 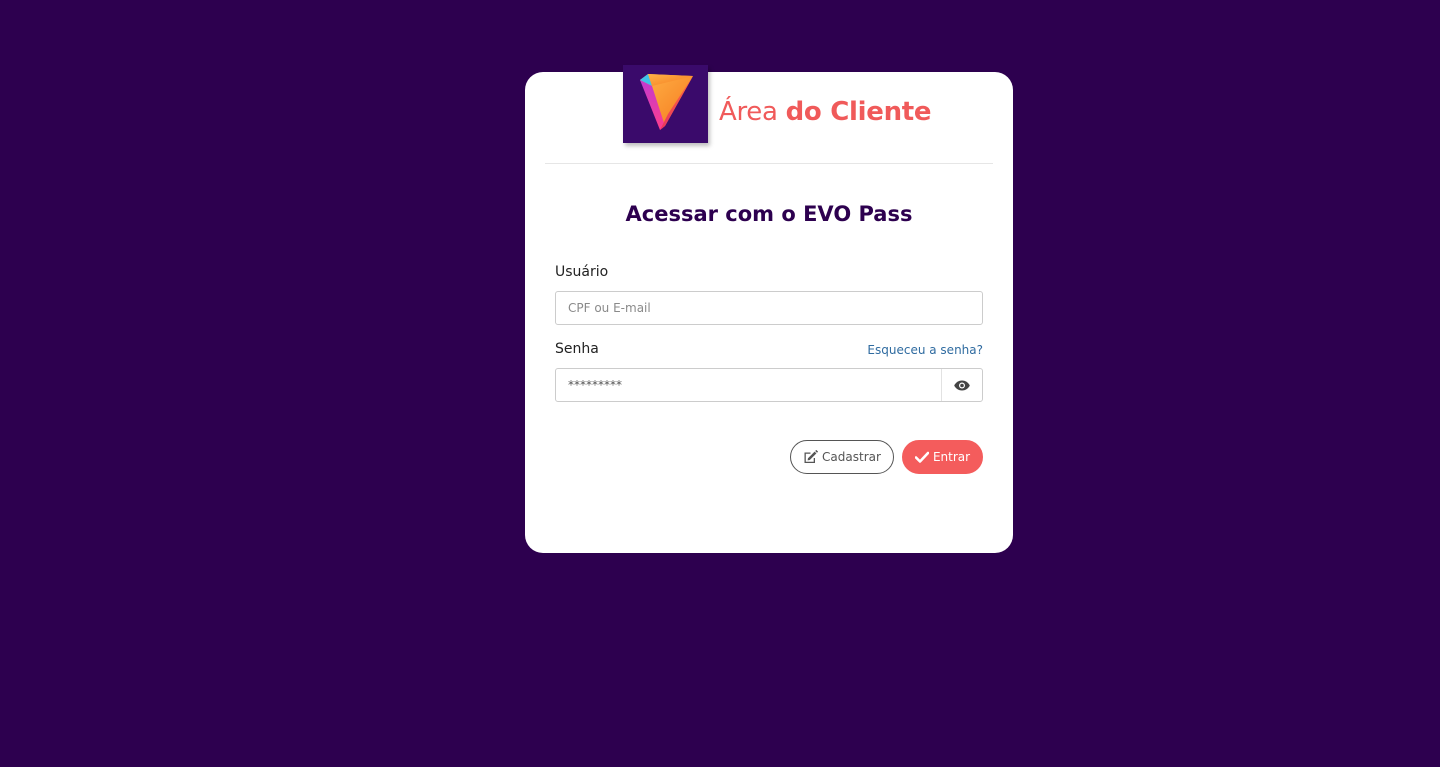 What do you see at coordinates (748, 112) in the screenshot?
I see `brand-title-light: Área` at bounding box center [748, 112].